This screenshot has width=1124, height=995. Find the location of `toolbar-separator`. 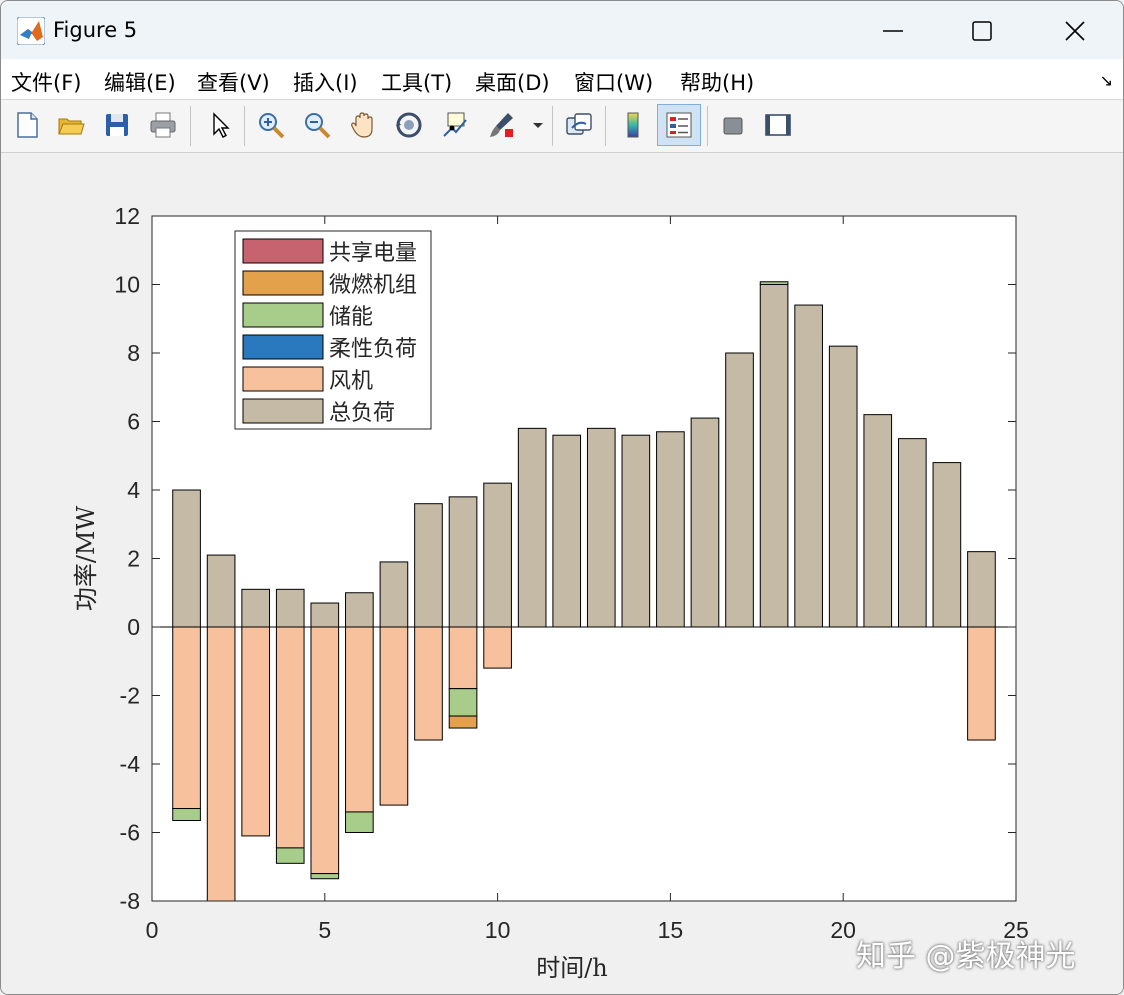

toolbar-separator is located at coordinates (605, 126).